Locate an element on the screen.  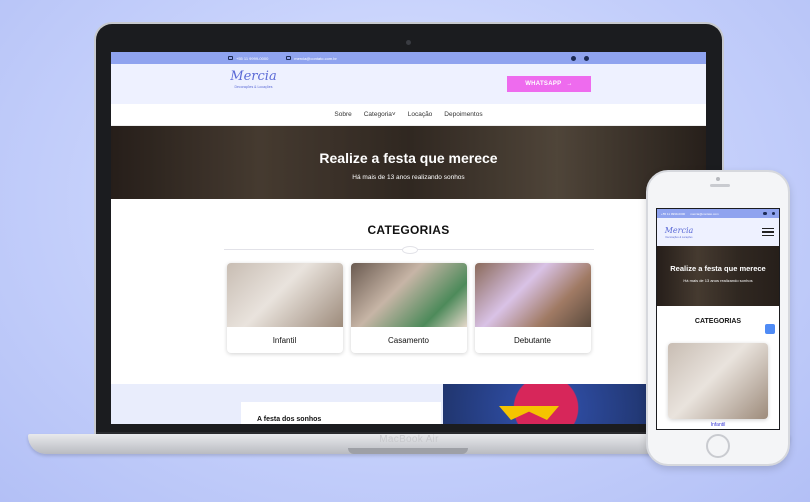
phone-icon is located at coordinates (230, 58).